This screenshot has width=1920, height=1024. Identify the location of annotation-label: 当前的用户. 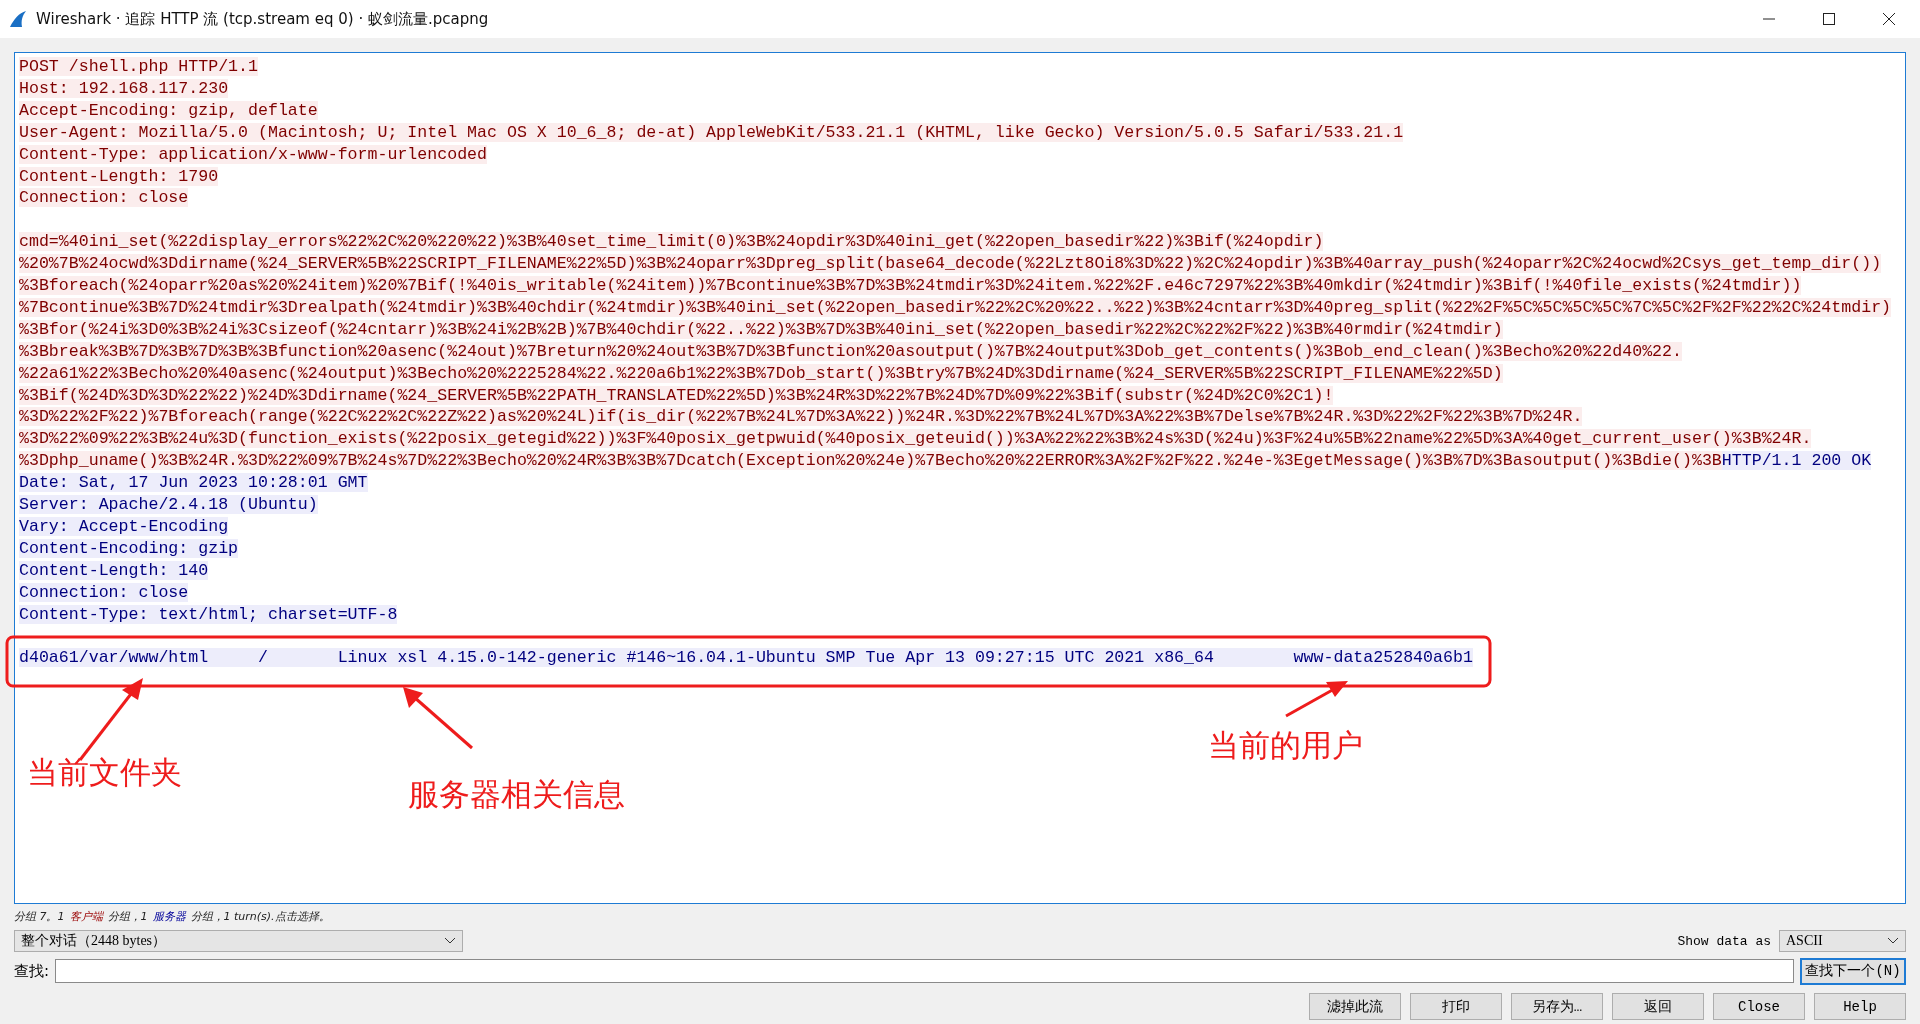
(1285, 745).